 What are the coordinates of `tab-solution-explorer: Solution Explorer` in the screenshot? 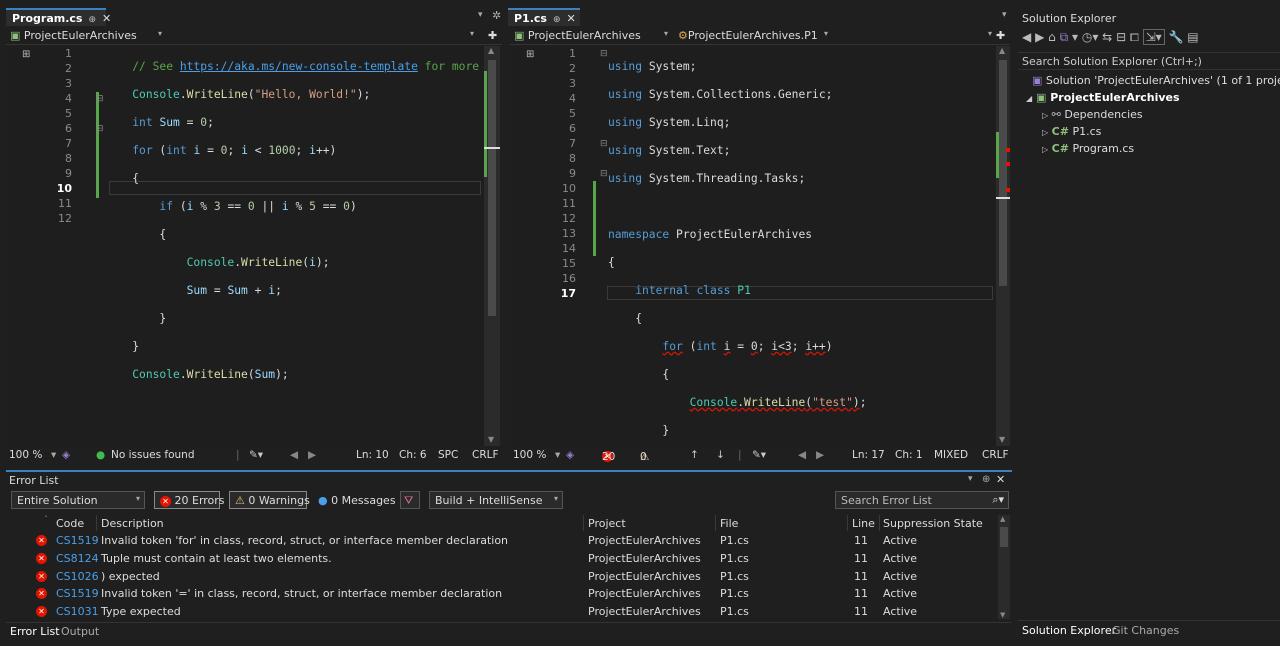 It's located at (1069, 630).